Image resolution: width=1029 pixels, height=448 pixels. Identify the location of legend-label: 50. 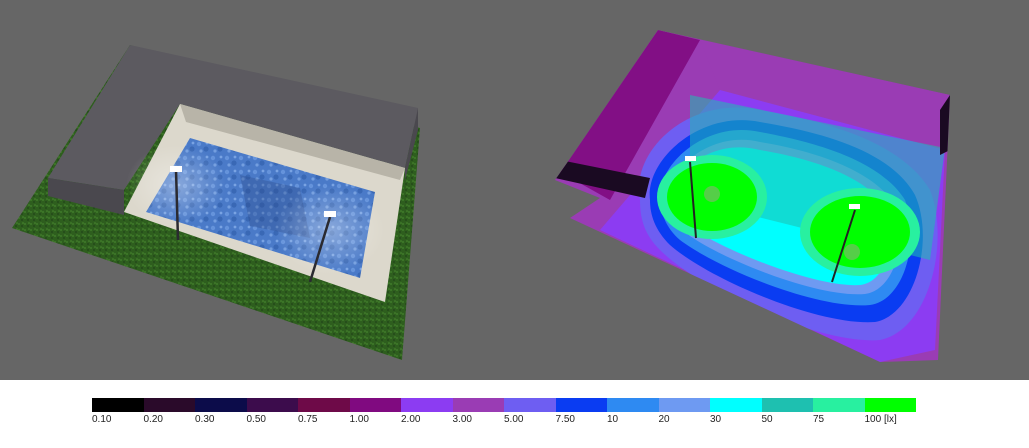
(767, 419).